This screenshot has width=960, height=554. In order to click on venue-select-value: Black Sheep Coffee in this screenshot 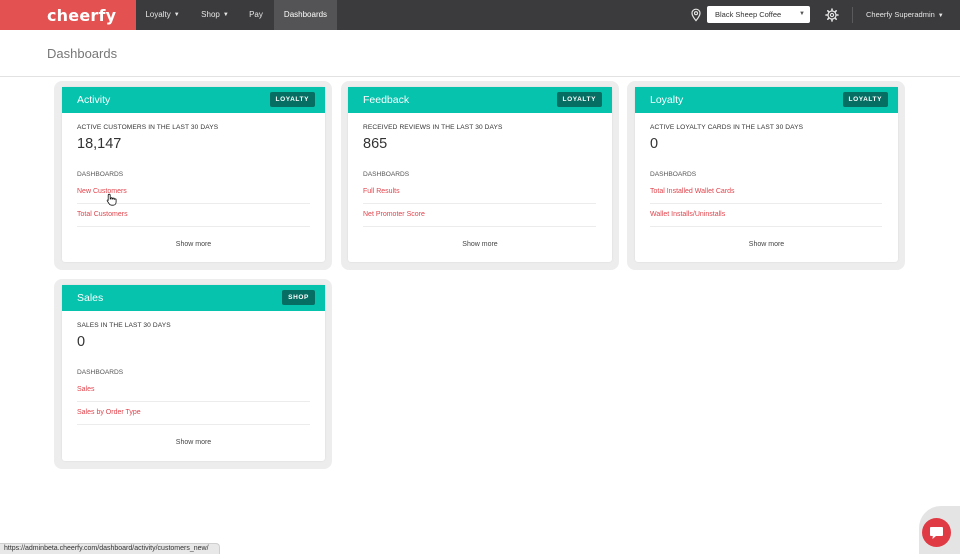, I will do `click(748, 14)`.